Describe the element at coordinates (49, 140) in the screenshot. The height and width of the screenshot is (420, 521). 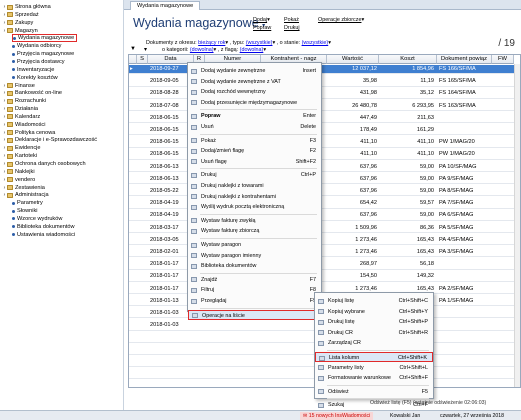
I see `sidebar-item: › Deklaracje i e-Sprawozdawczość` at that location.